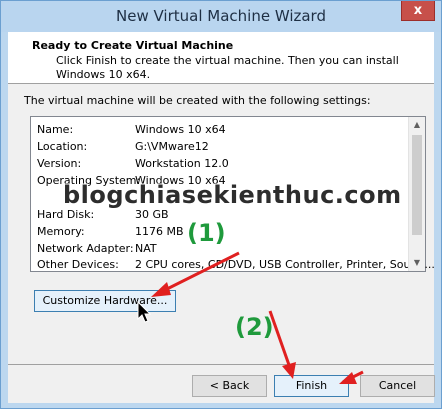  Describe the element at coordinates (85, 248) in the screenshot. I see `setting-key: Network Adapter:` at that location.